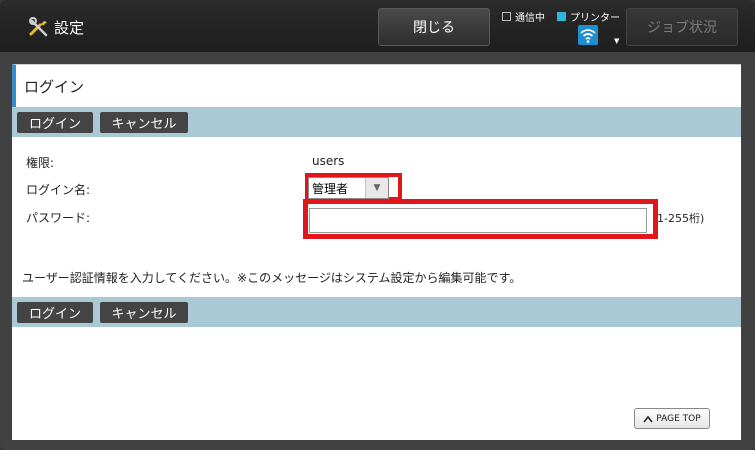  Describe the element at coordinates (58, 218) in the screenshot. I see `password-label: パスワード:` at that location.